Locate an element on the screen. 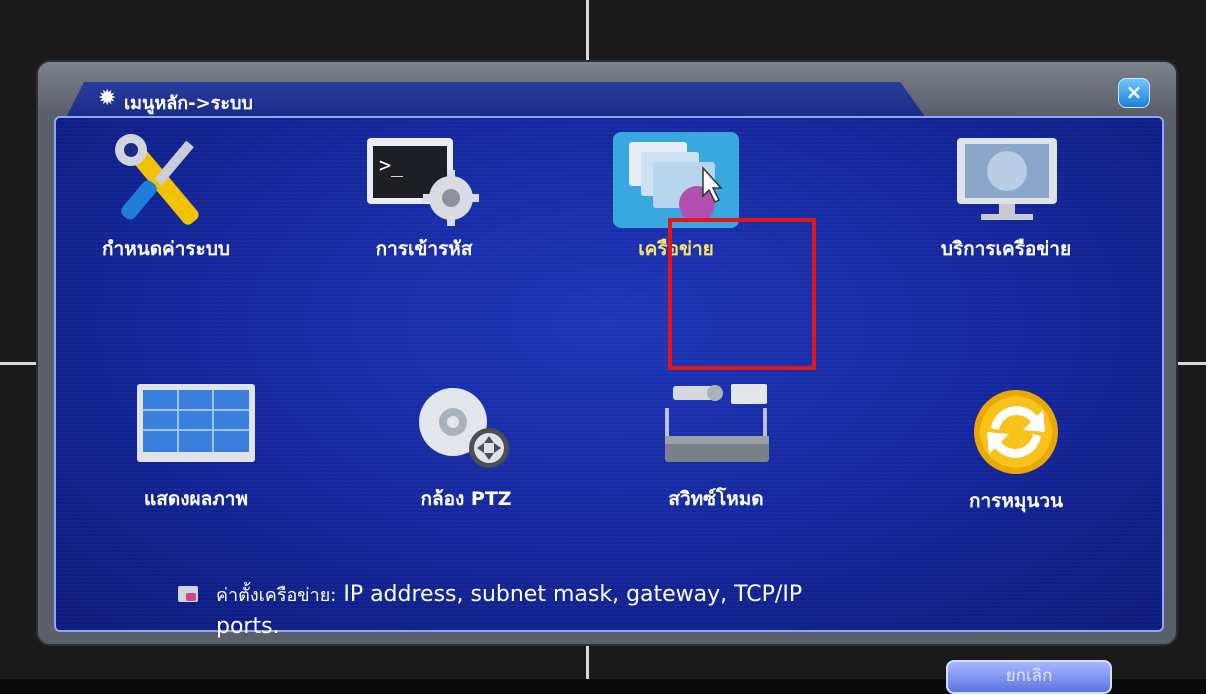  menu-item-label: กำหนดค่าระบบ is located at coordinates (166, 249).